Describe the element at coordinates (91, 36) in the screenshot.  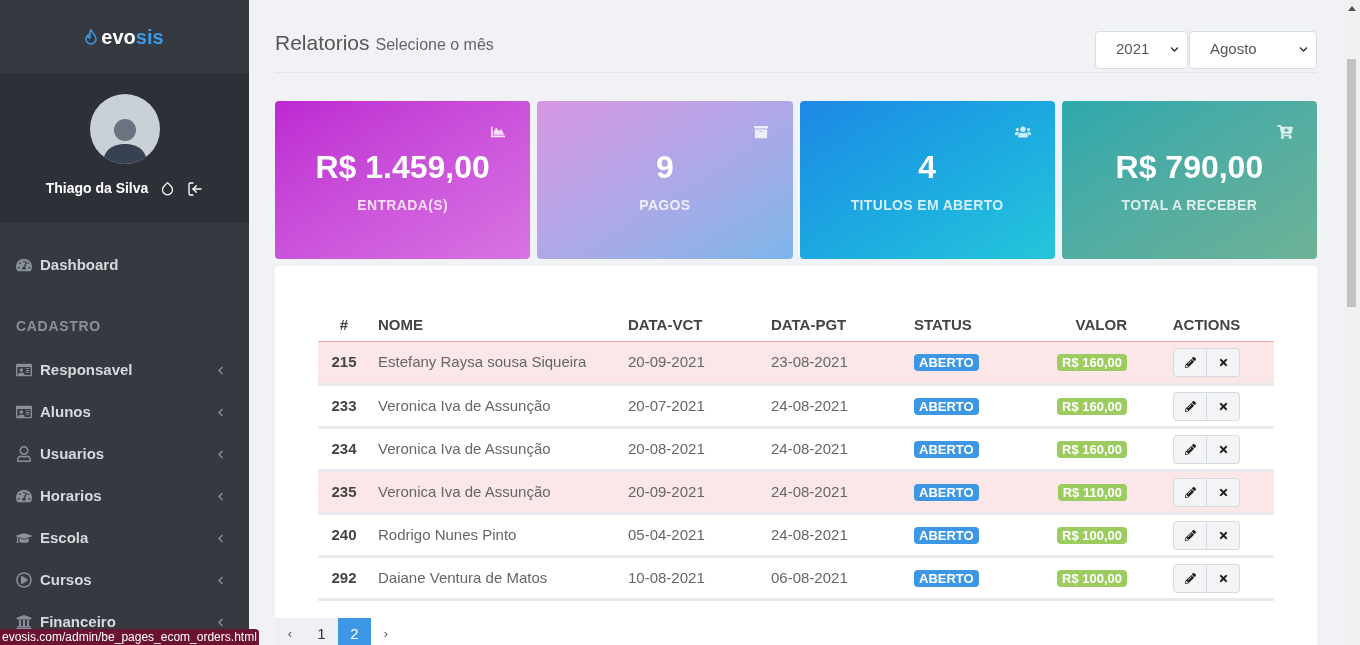
I see `flame-icon` at that location.